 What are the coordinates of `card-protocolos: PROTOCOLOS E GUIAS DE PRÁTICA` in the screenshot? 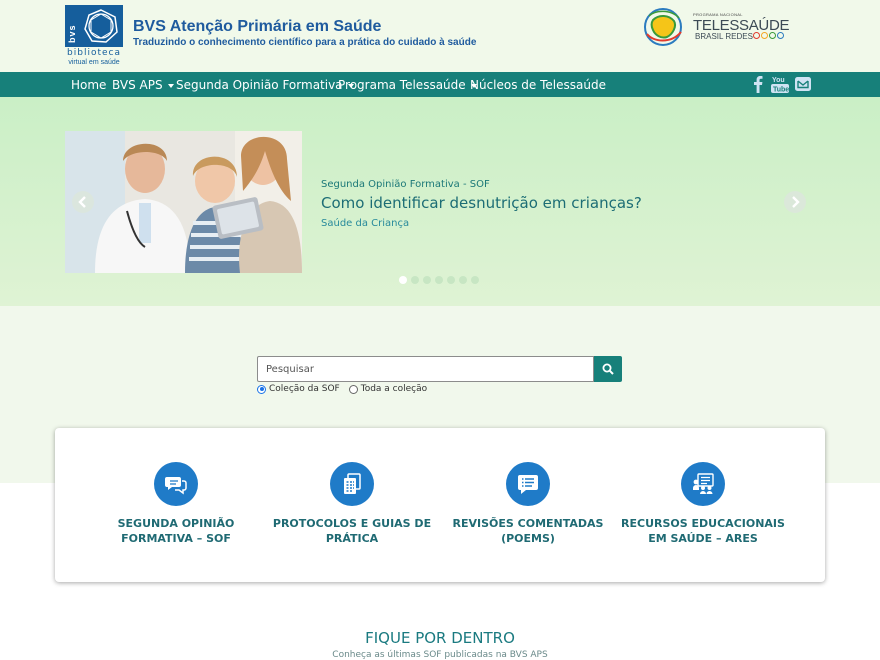 It's located at (352, 505).